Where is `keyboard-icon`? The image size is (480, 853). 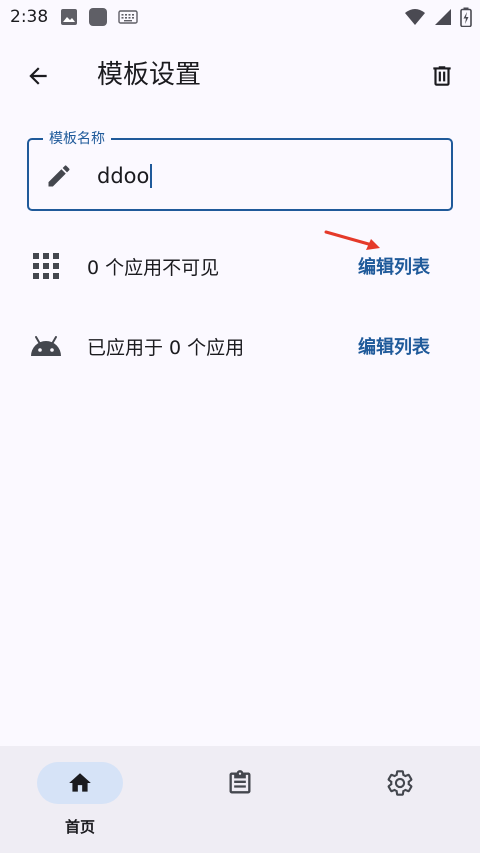
keyboard-icon is located at coordinates (128, 17).